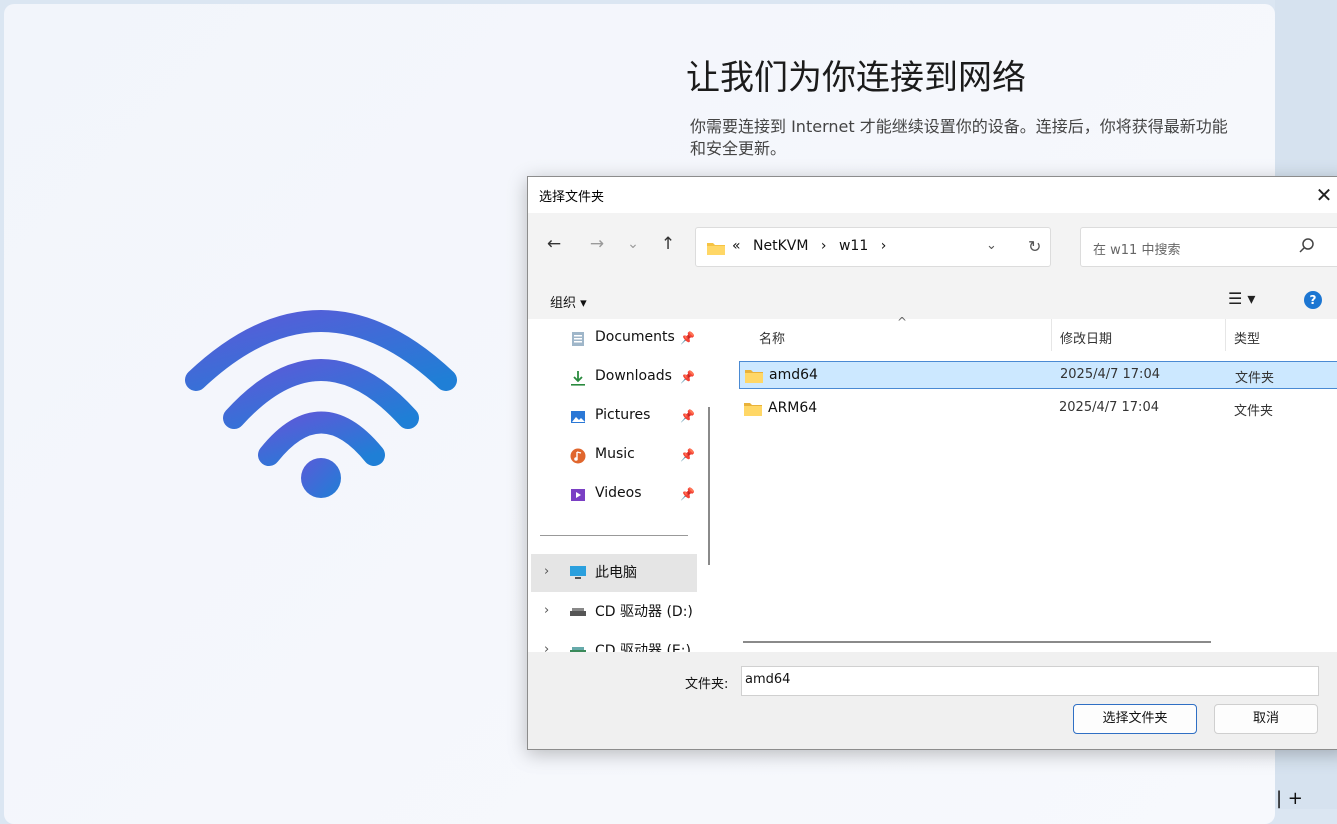 The image size is (1337, 824). Describe the element at coordinates (1038, 375) in the screenshot. I see `file-row-amd64: amd64 2025/4/7 17:04 文件夹` at that location.